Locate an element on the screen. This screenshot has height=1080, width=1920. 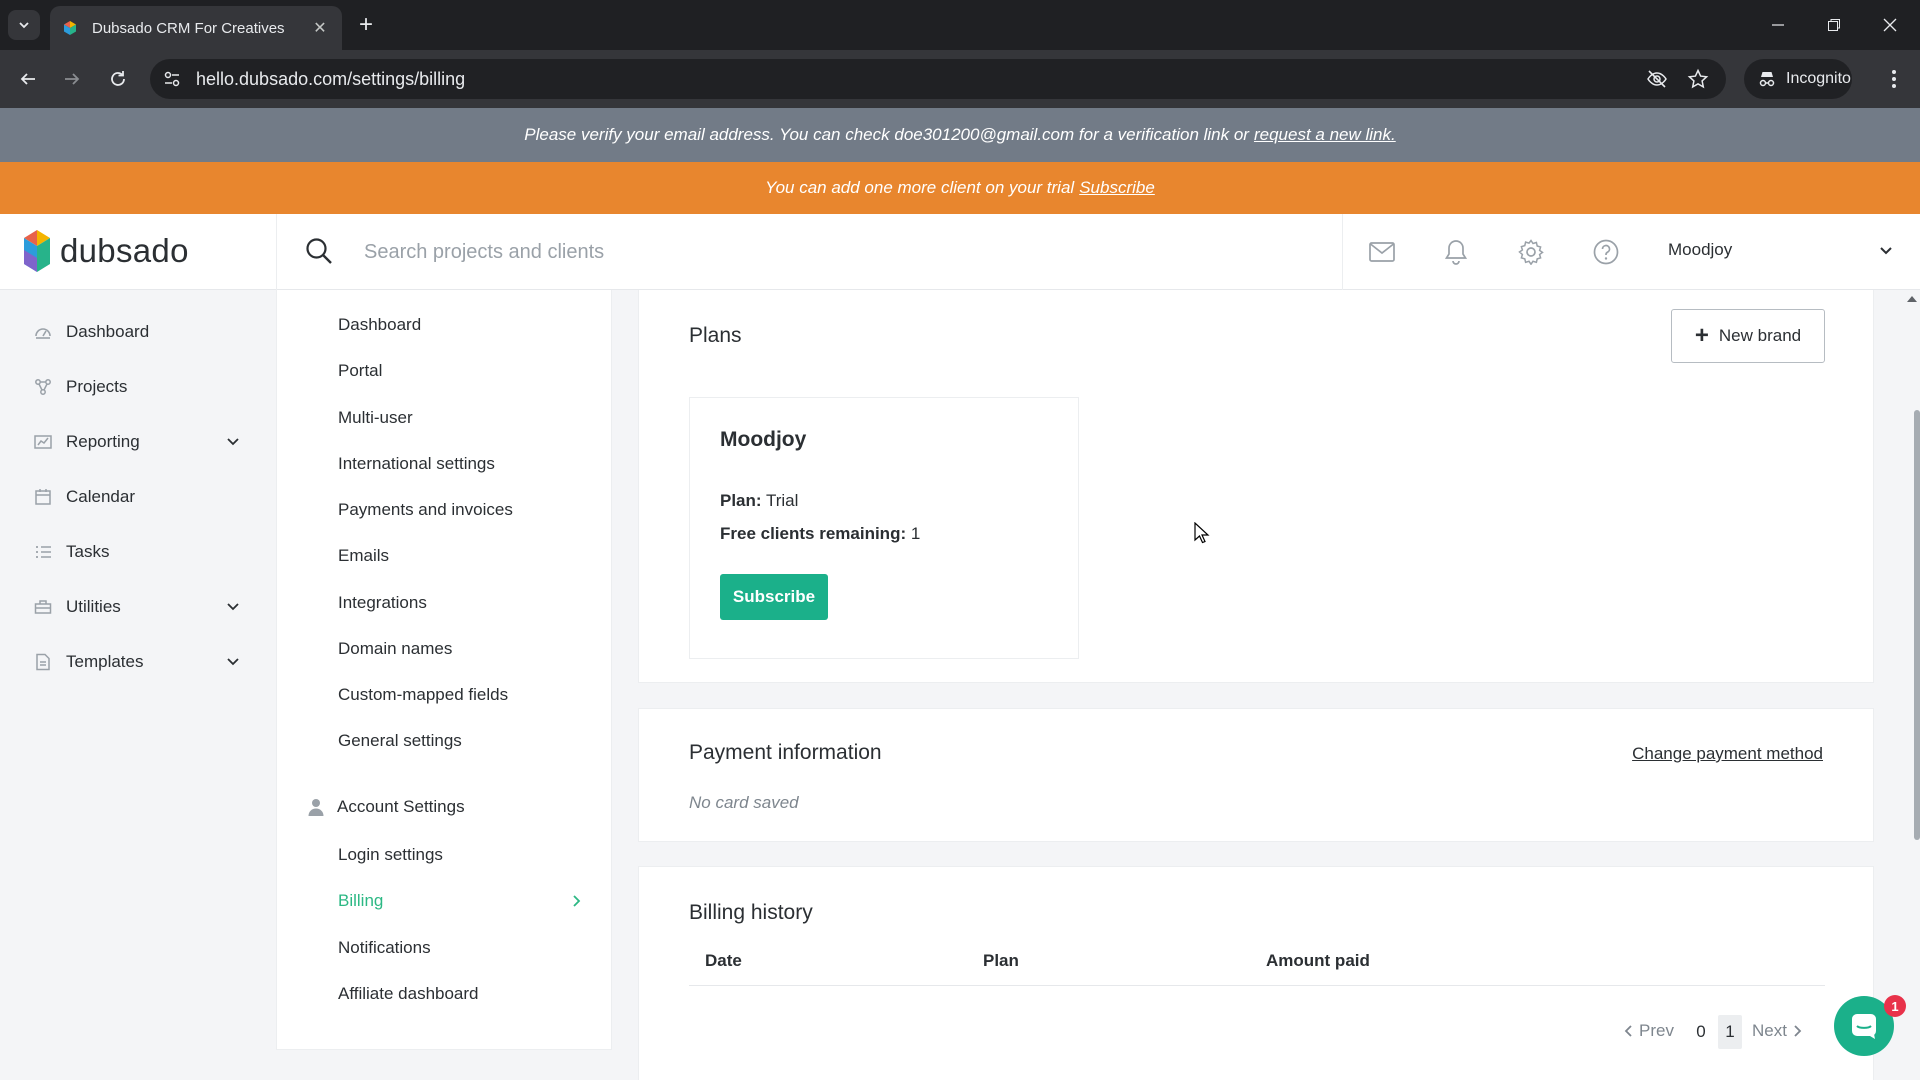
incognito-indicator: Incognito is located at coordinates (1798, 79).